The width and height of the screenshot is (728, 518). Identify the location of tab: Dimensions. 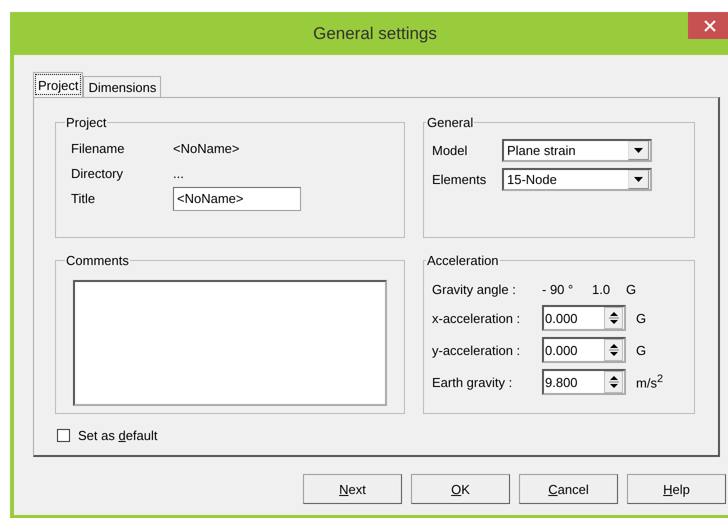
(122, 86).